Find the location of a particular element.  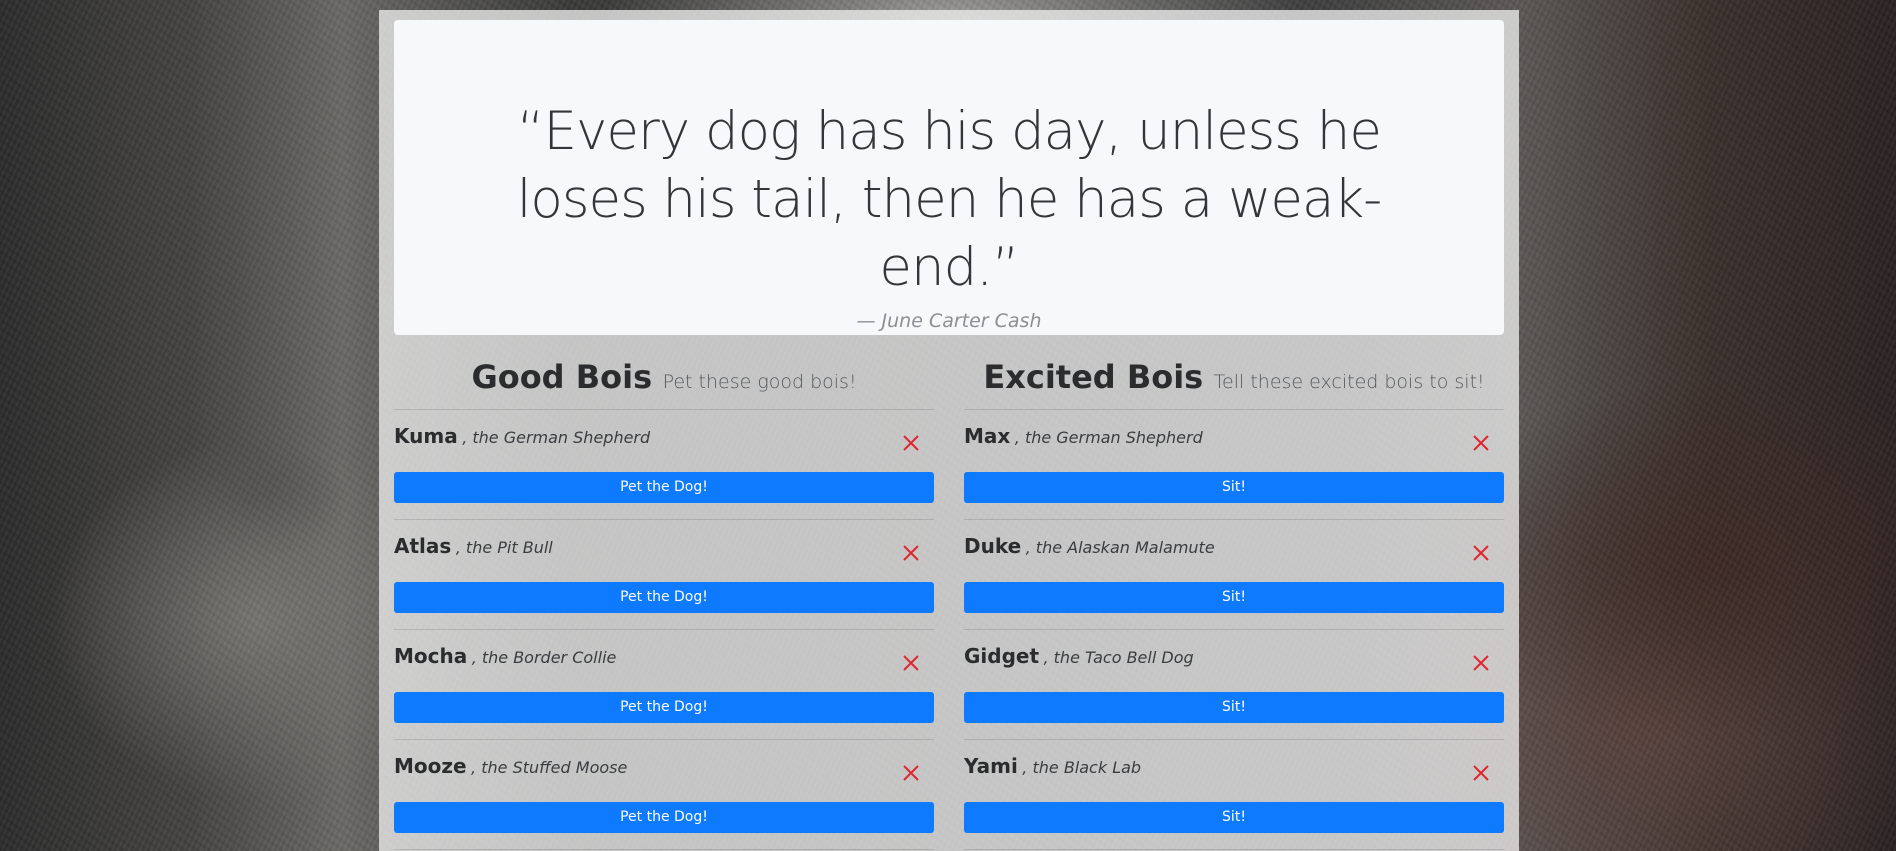

dog-list-item: Mocha , the Border Collie Pet the Dog! is located at coordinates (664, 685).